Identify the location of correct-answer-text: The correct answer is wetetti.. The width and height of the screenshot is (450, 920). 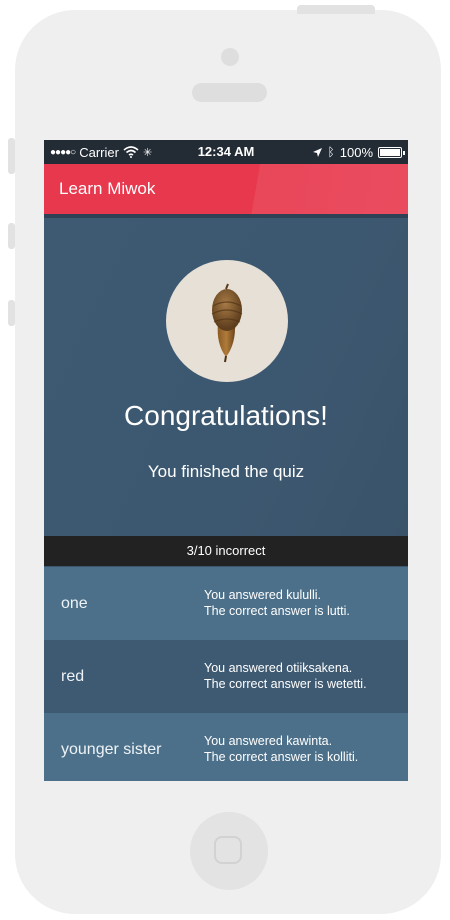
(285, 684).